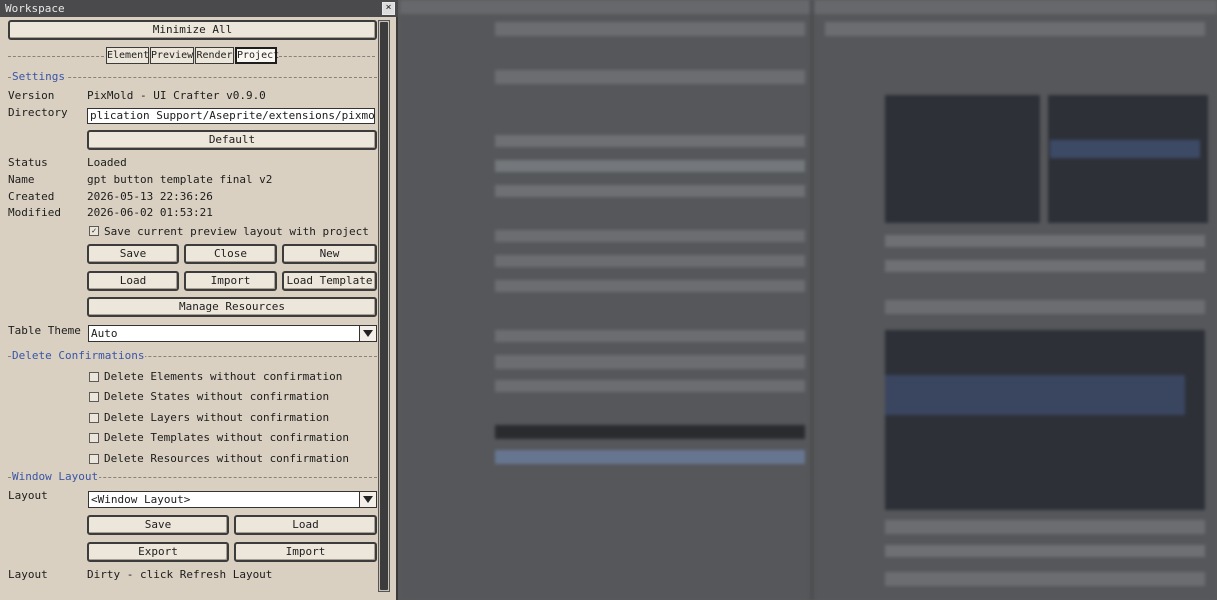  I want to click on tabs-divider-right, so click(327, 56).